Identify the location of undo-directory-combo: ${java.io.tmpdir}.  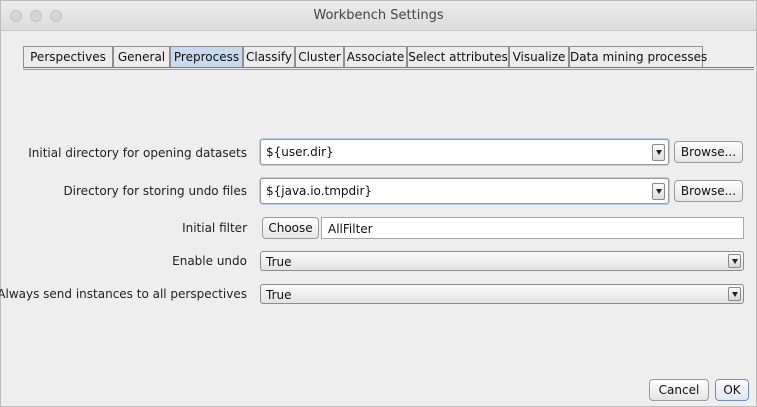
(464, 191).